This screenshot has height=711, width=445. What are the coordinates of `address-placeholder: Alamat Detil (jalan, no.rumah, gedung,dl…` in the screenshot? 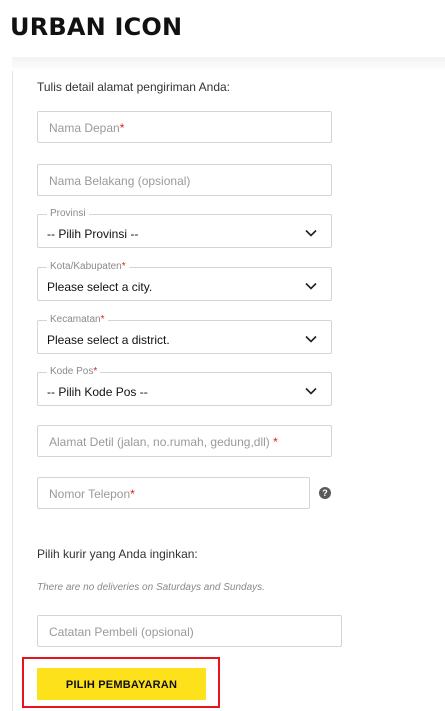 It's located at (163, 442).